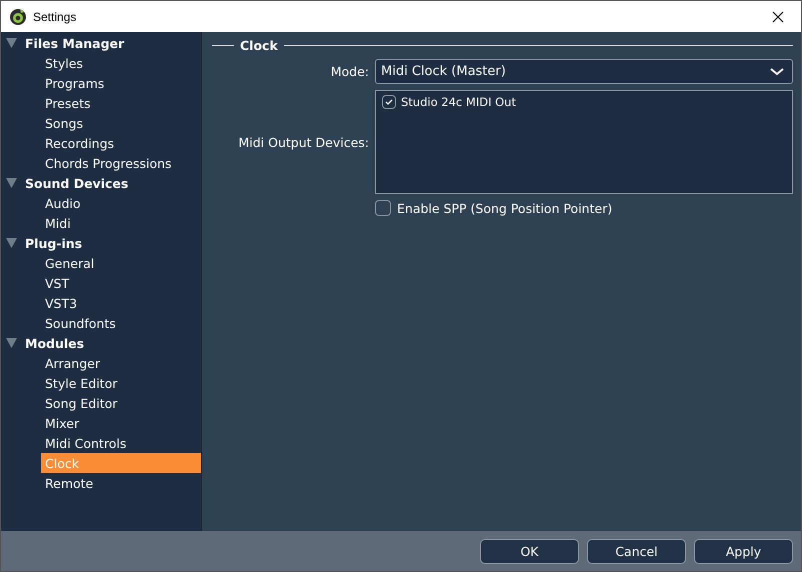 Image resolution: width=802 pixels, height=572 pixels. What do you see at coordinates (303, 142) in the screenshot?
I see `outputs-label: Midi Output Devices:` at bounding box center [303, 142].